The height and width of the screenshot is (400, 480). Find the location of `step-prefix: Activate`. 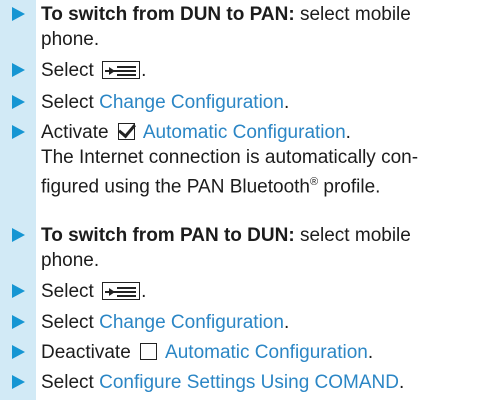

step-prefix: Activate is located at coordinates (77, 132).